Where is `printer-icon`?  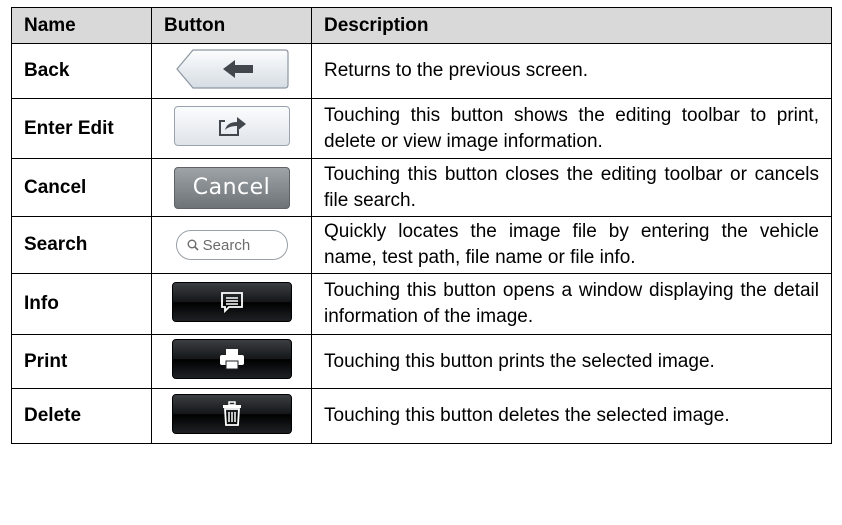
printer-icon is located at coordinates (231, 359).